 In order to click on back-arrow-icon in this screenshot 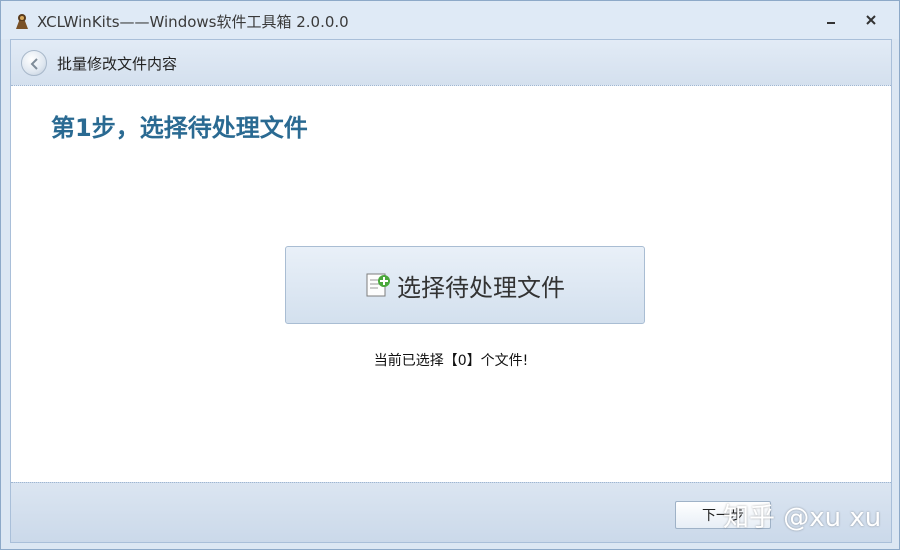, I will do `click(34, 64)`.